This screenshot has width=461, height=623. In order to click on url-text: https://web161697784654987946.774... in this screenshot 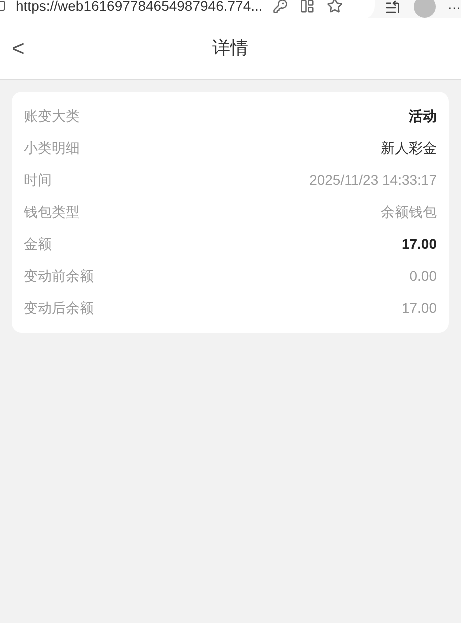, I will do `click(139, 8)`.